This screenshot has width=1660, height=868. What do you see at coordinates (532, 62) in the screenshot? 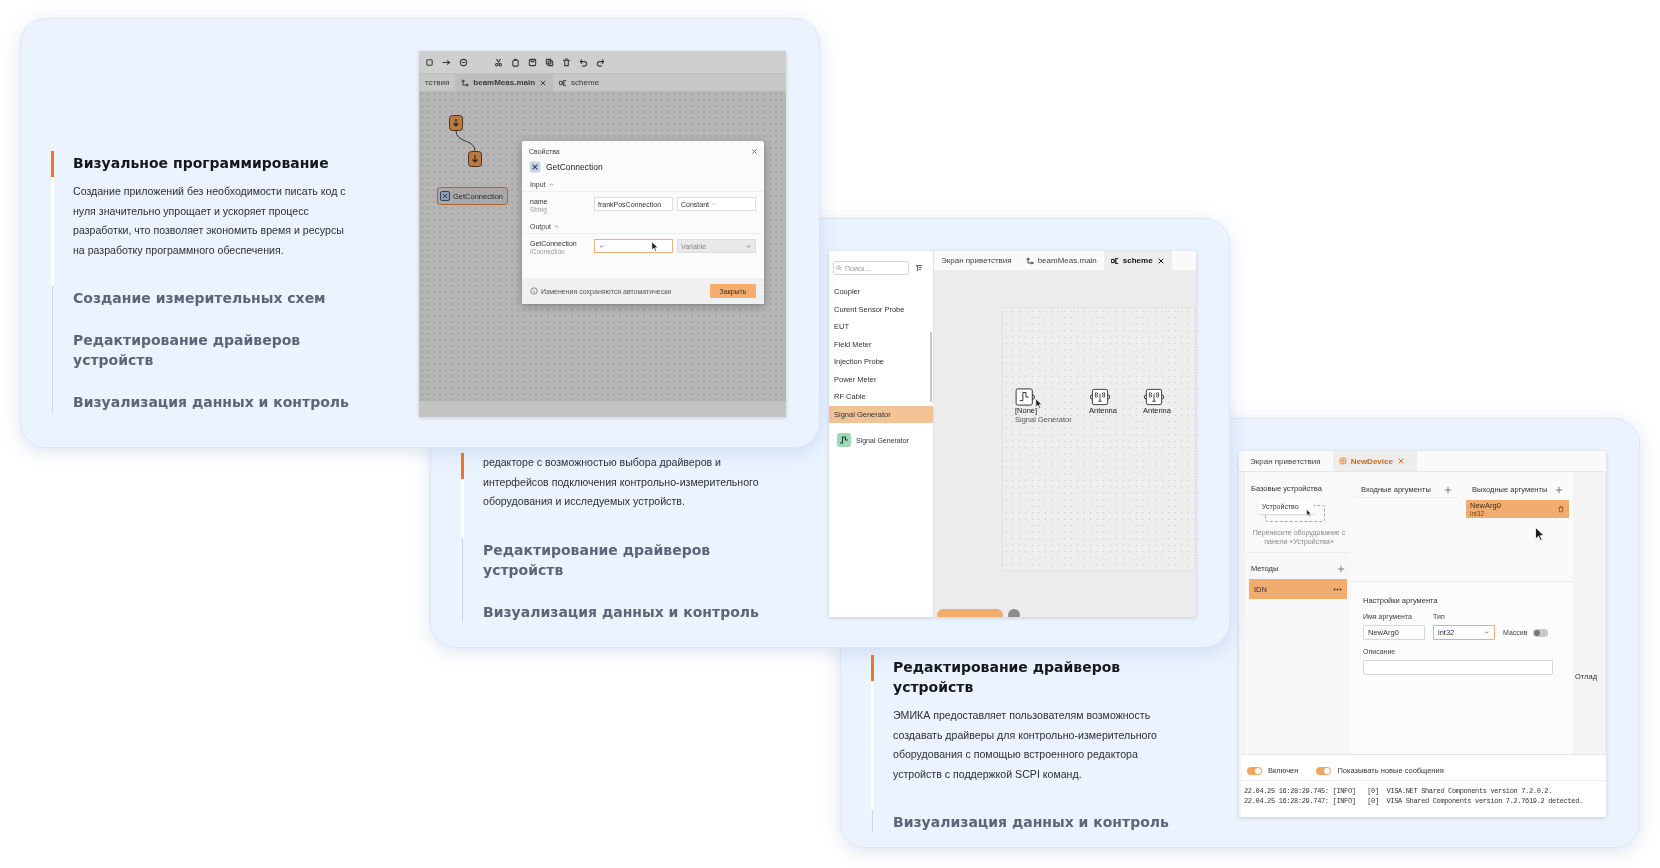
I see `save-icon` at bounding box center [532, 62].